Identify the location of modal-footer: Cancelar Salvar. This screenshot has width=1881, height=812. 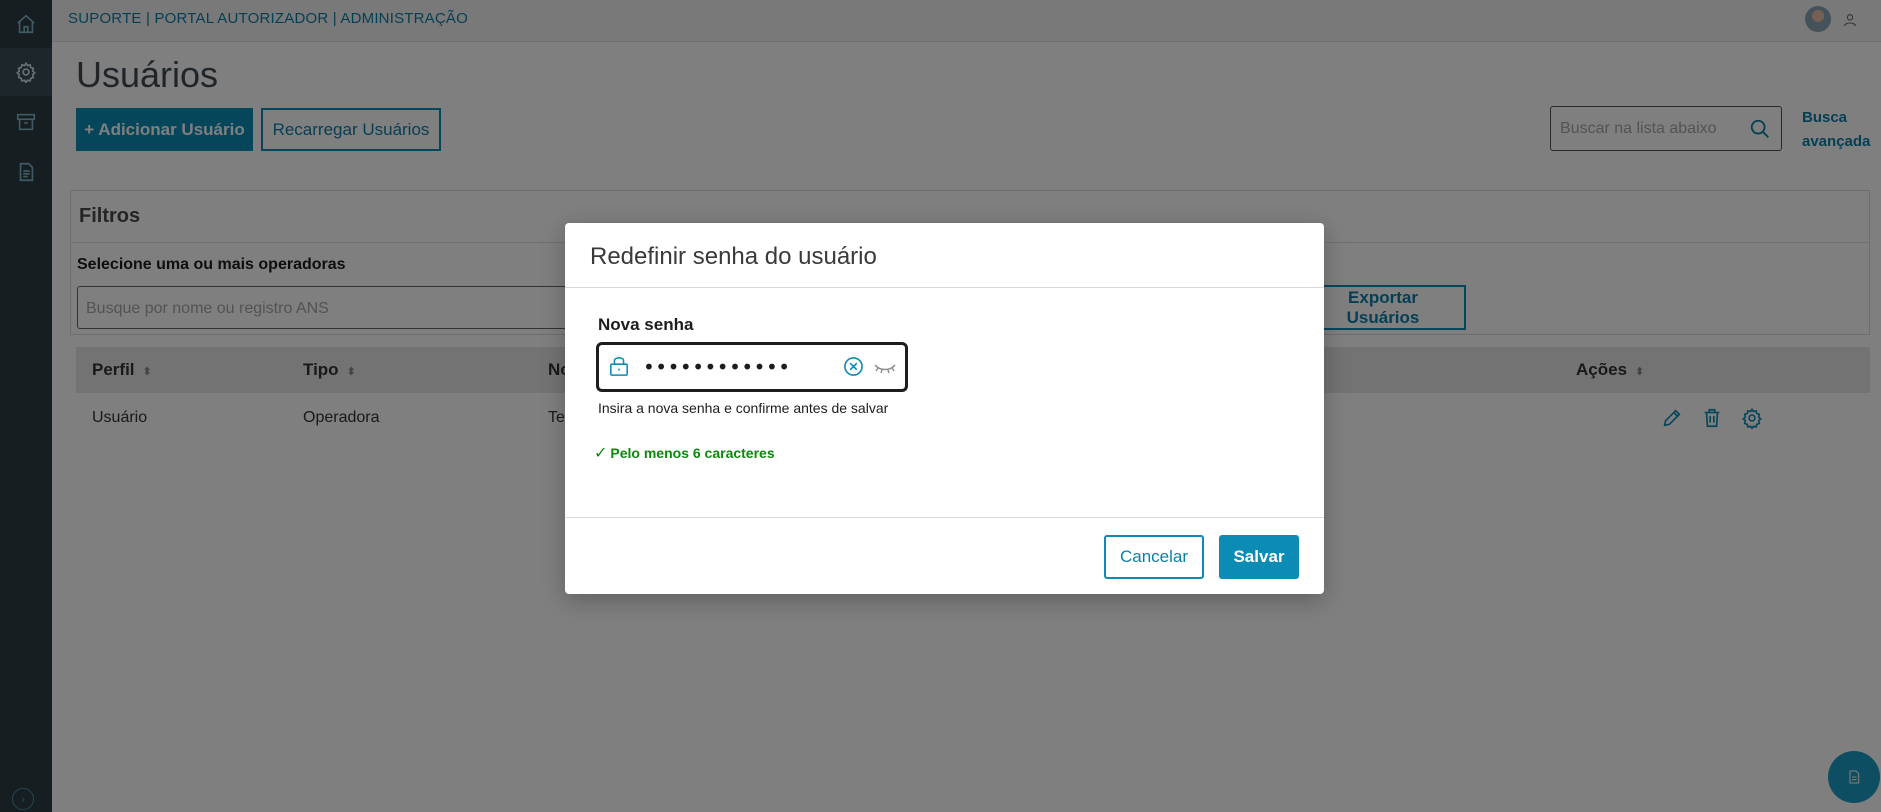
(944, 555).